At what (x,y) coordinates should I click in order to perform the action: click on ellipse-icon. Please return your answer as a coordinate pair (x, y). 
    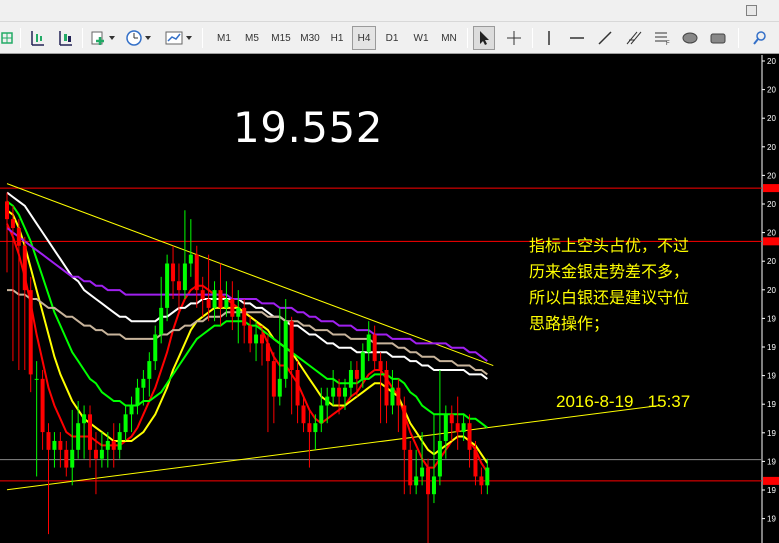
    Looking at the image, I should click on (690, 38).